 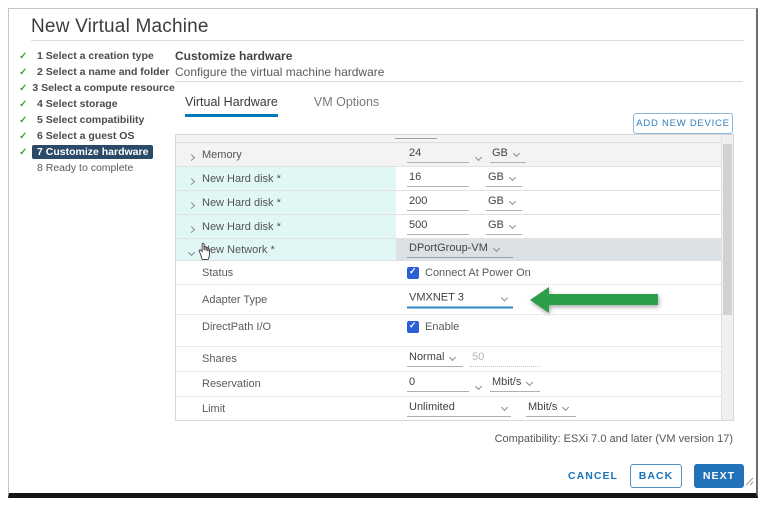 What do you see at coordinates (120, 26) in the screenshot?
I see `page-title: New Virtual Machine` at bounding box center [120, 26].